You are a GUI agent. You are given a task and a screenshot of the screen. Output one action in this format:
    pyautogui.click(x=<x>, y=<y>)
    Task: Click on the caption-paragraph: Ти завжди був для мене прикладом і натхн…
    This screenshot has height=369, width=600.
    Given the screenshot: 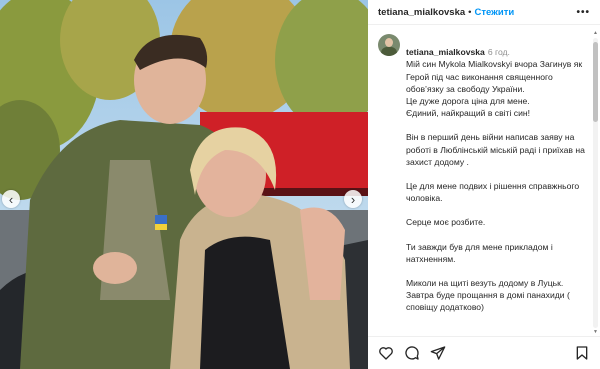 What is the action you would take?
    pyautogui.click(x=479, y=252)
    